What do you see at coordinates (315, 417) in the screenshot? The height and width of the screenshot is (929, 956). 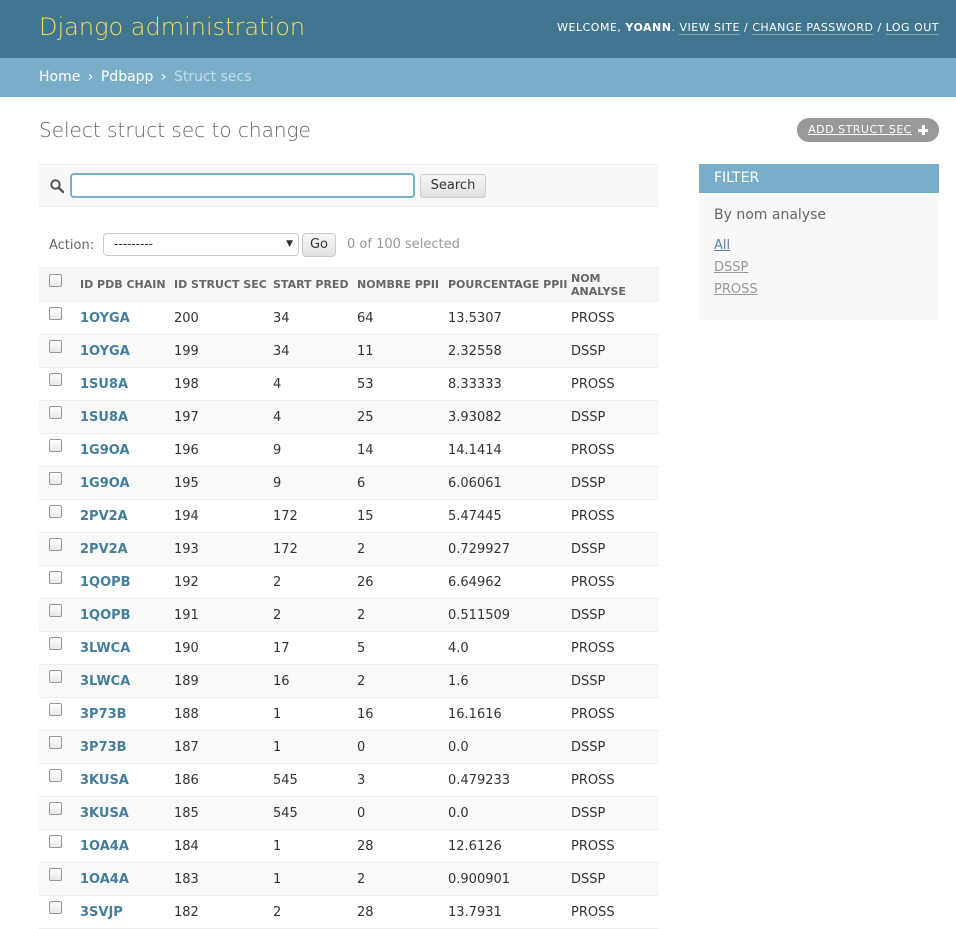 I see `table-cell: 4` at bounding box center [315, 417].